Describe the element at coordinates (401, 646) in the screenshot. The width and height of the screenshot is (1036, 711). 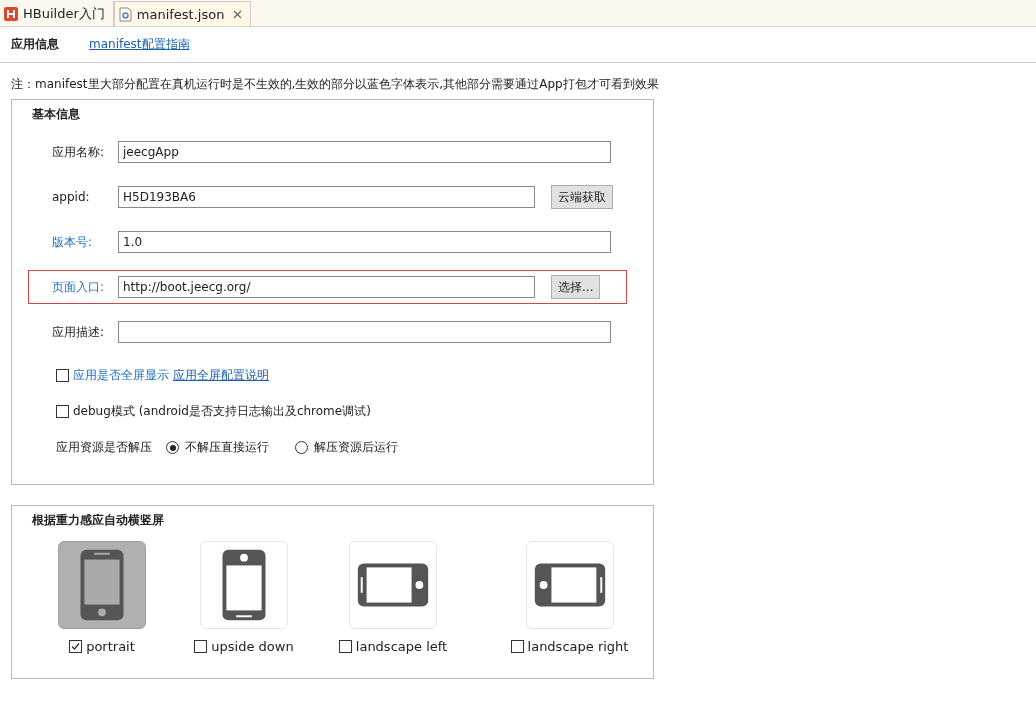
I see `checkbox-label: landscape left` at that location.